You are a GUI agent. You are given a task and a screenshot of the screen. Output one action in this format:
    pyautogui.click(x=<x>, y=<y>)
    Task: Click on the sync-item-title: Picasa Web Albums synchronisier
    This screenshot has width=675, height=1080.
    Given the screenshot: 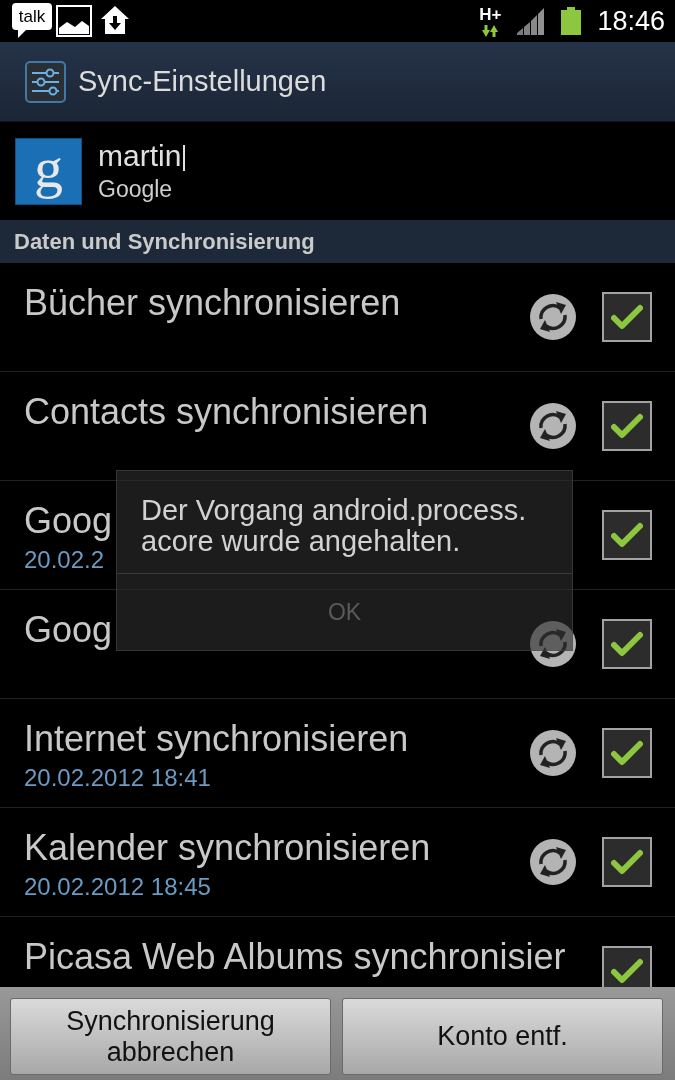 What is the action you would take?
    pyautogui.click(x=295, y=957)
    